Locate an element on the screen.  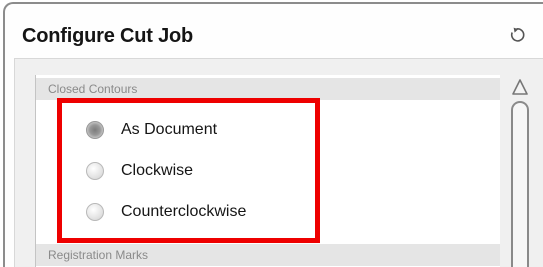
radio-option-as-document: As Document is located at coordinates (151, 130).